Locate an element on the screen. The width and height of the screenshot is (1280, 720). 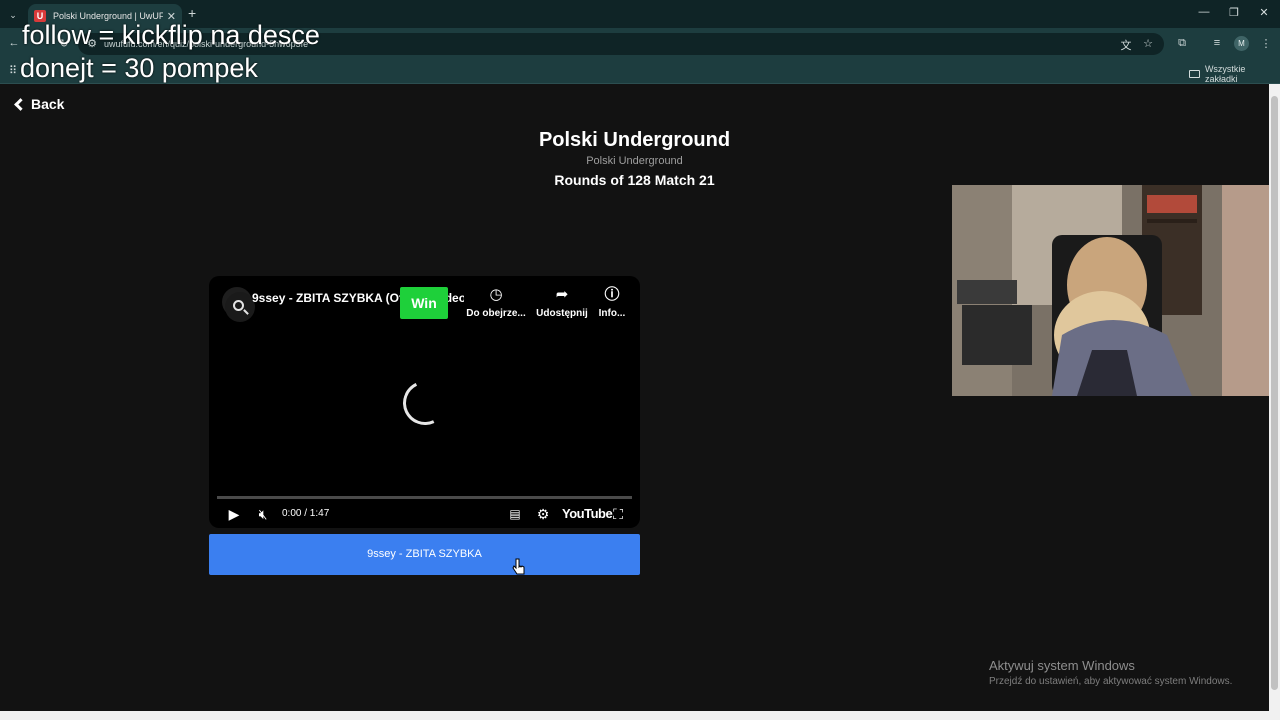
windows-activation-title: Aktywuj system Windows is located at coordinates (1062, 665).